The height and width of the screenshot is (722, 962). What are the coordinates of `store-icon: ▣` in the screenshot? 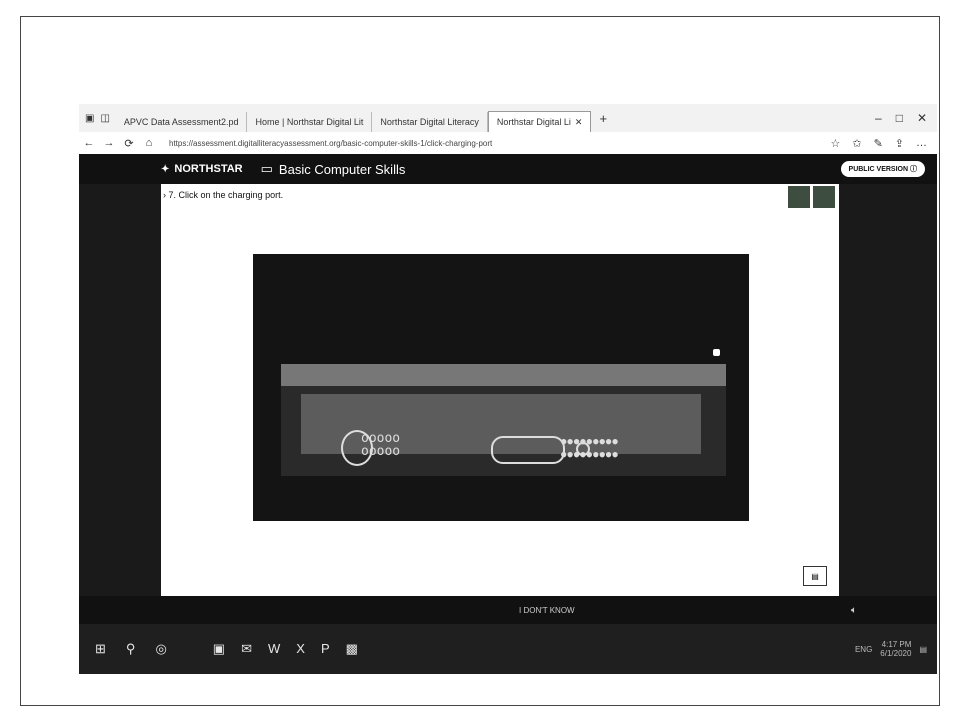 It's located at (219, 649).